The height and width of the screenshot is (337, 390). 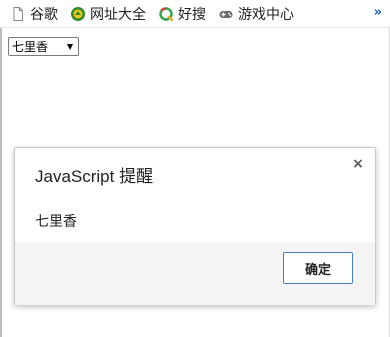 I want to click on dropdown-arrow-icon, so click(x=70, y=47).